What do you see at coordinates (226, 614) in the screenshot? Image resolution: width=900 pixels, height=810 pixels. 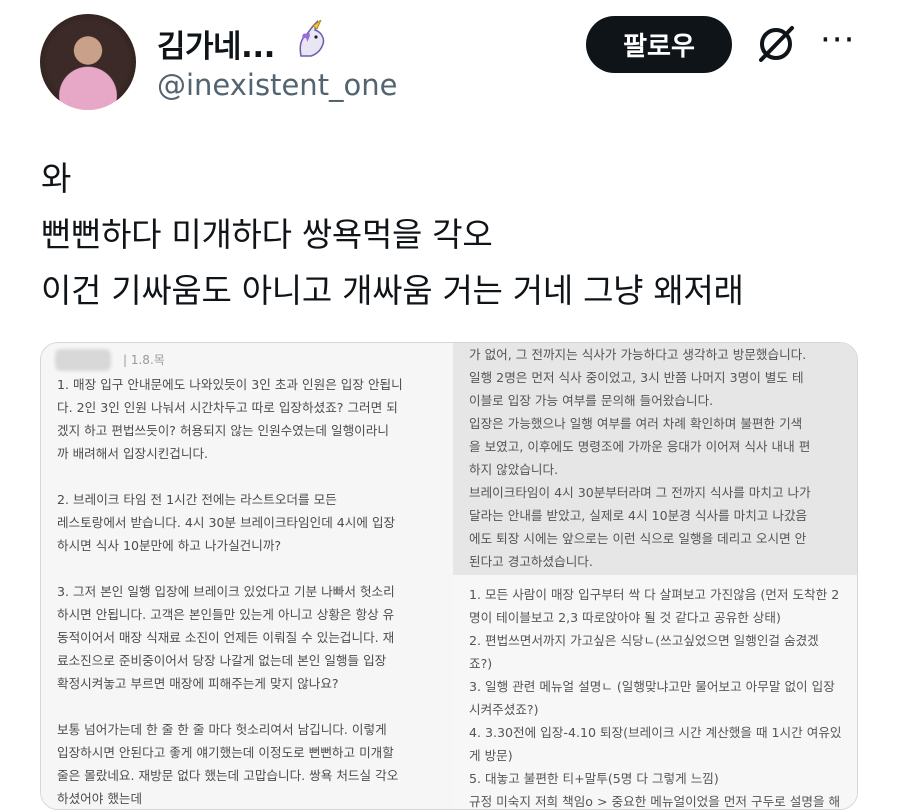 I see `left-text-line-11: 하시면 안됩니다. 고객은 본인들만 있는게 아니고 상황은 항상 유` at bounding box center [226, 614].